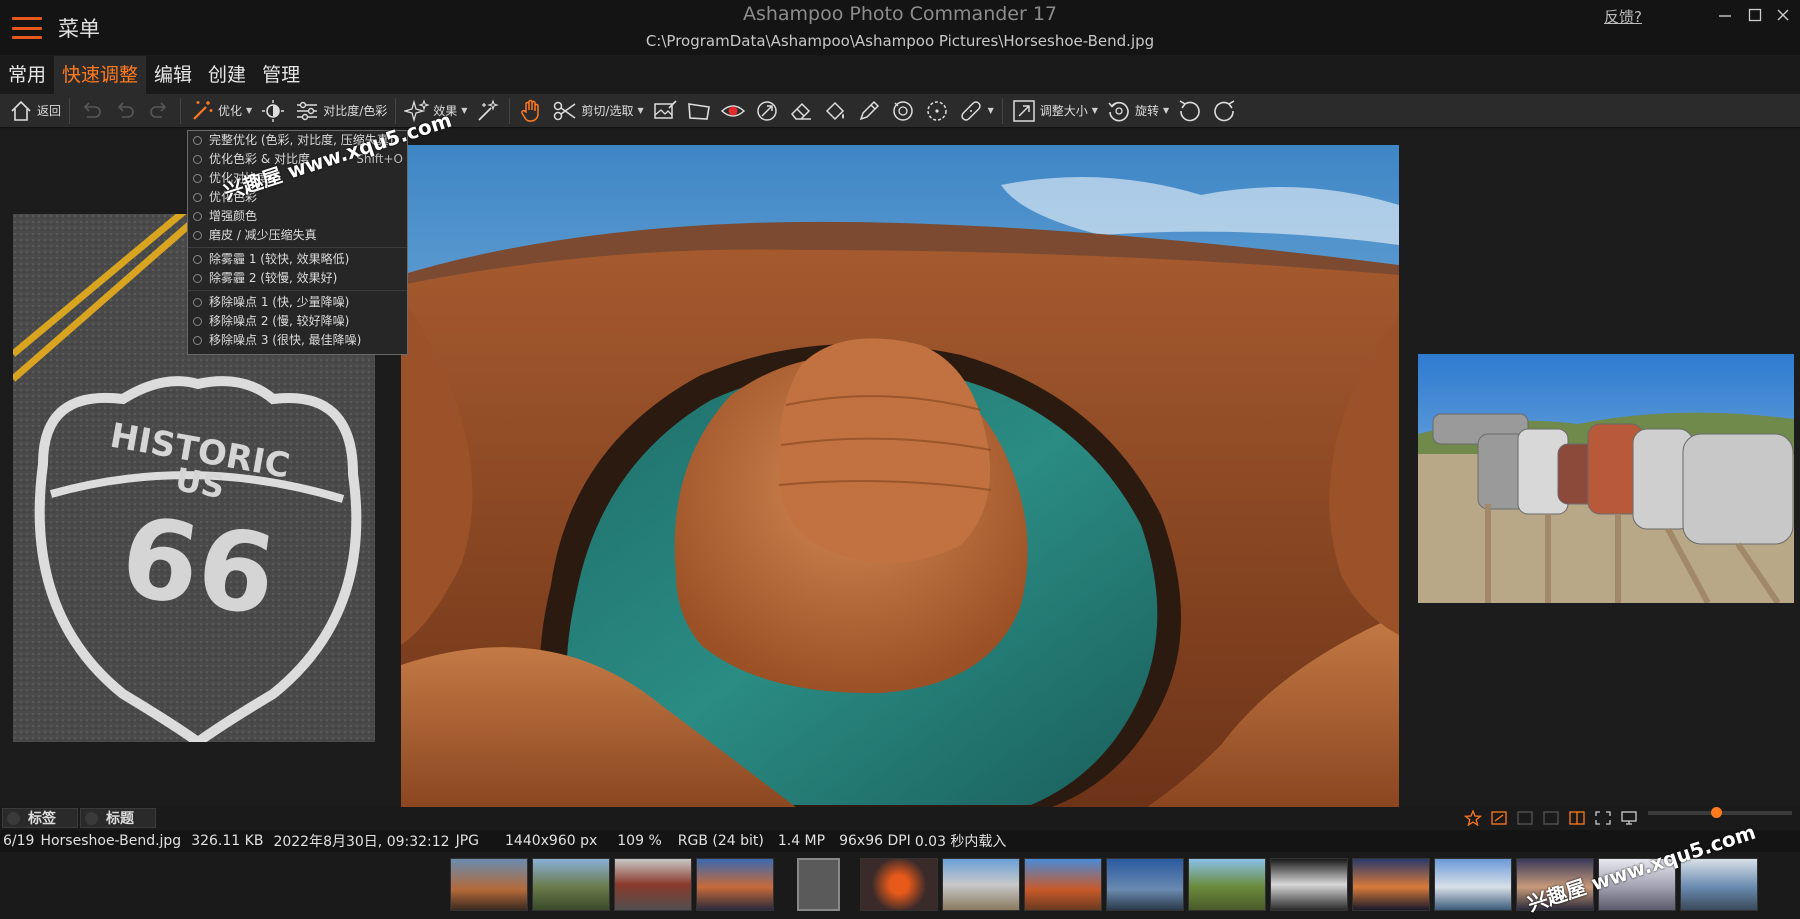 This screenshot has width=1800, height=919. What do you see at coordinates (279, 321) in the screenshot?
I see `menu-item-label: 移除噪点 2 (慢, 较好降噪)` at bounding box center [279, 321].